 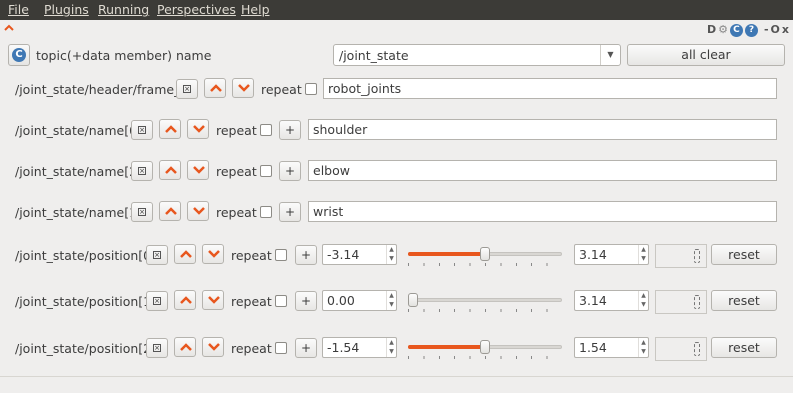 What do you see at coordinates (196, 9) in the screenshot?
I see `menu-perspectives: Perspectives` at bounding box center [196, 9].